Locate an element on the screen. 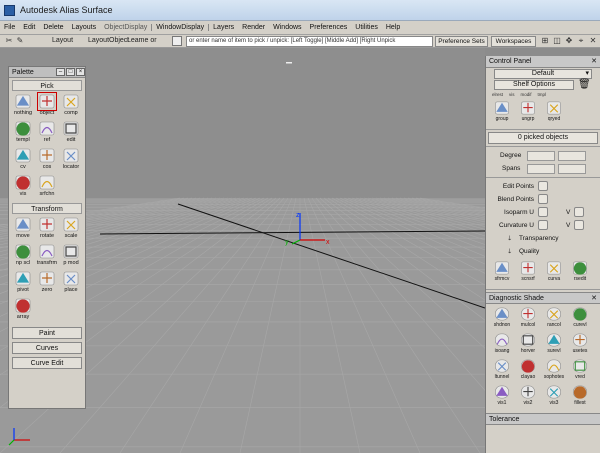  pick-tool-cos: cos is located at coordinates (47, 159).